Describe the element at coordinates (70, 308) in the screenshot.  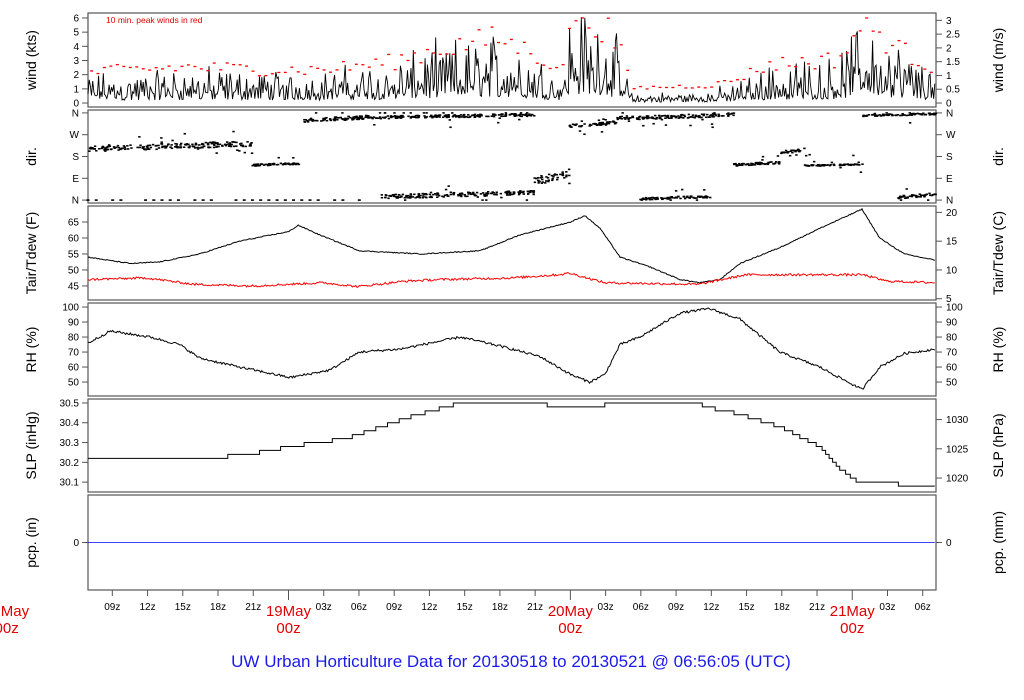
I see `y-tick-label-rh: 100` at that location.